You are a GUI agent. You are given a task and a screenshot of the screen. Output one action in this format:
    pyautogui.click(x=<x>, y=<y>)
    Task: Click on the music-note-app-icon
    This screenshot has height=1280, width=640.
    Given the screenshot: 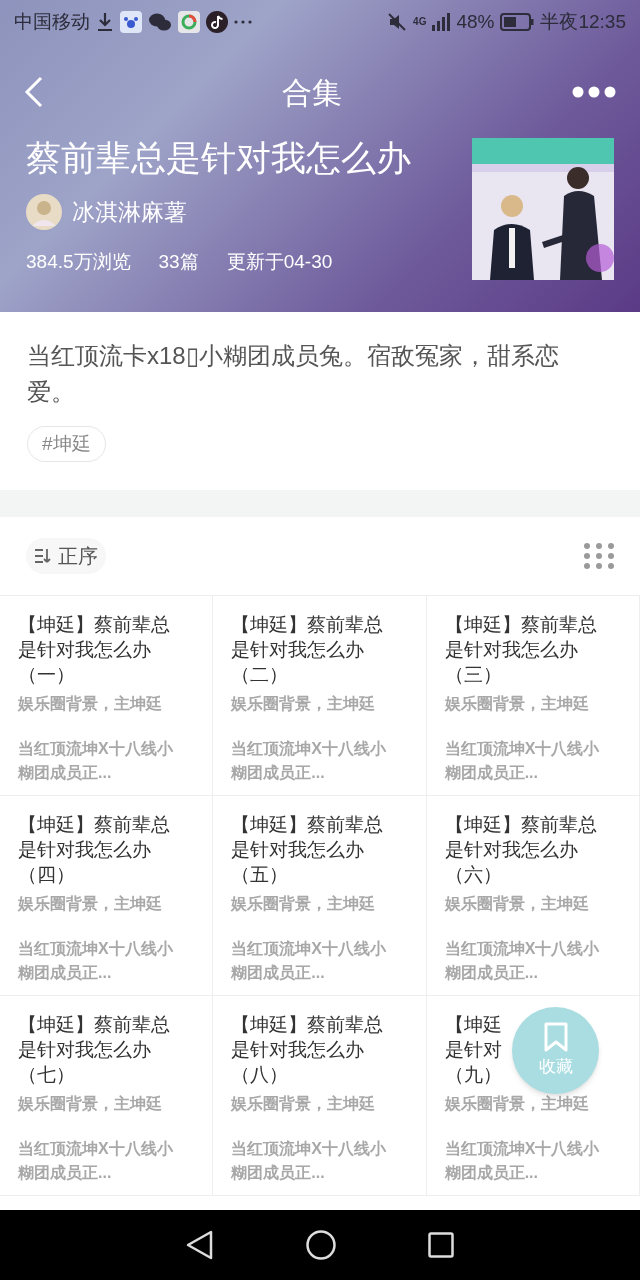 What is the action you would take?
    pyautogui.click(x=217, y=22)
    